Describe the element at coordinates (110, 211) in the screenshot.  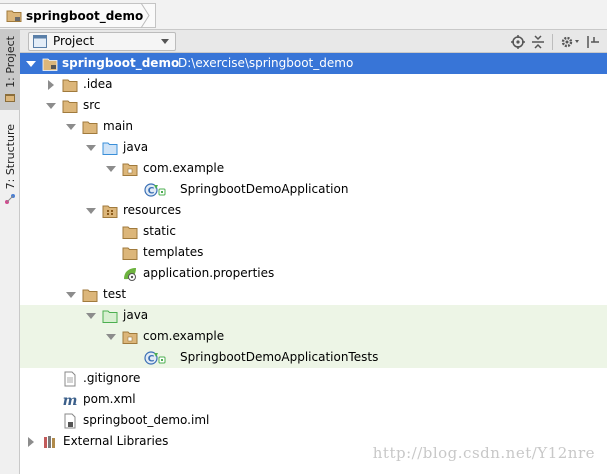
I see `resources-folder-icon` at that location.